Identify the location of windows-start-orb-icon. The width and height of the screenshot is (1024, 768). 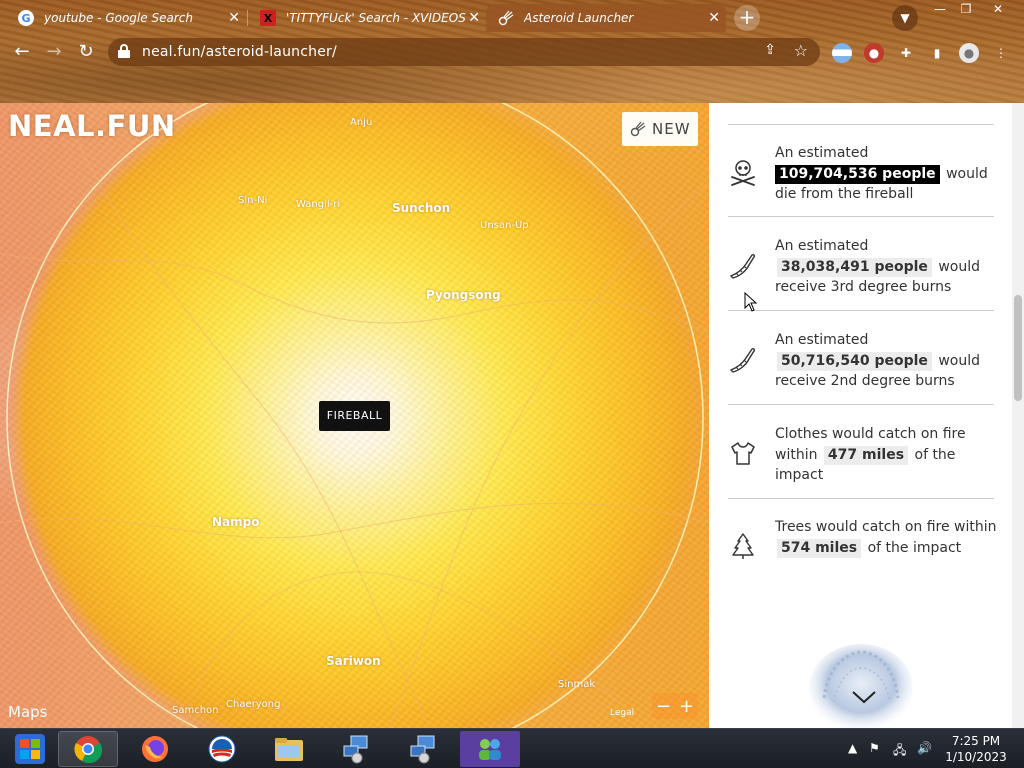
(30, 749).